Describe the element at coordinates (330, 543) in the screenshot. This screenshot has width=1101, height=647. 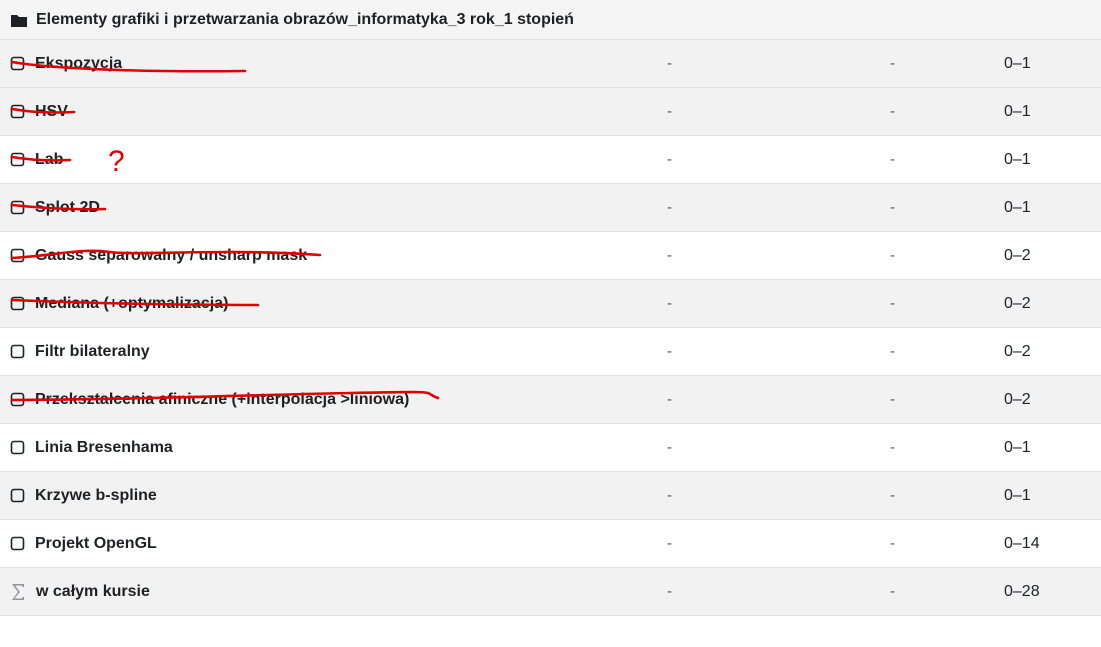
I see `item-name-cell: Projekt OpenGL` at that location.